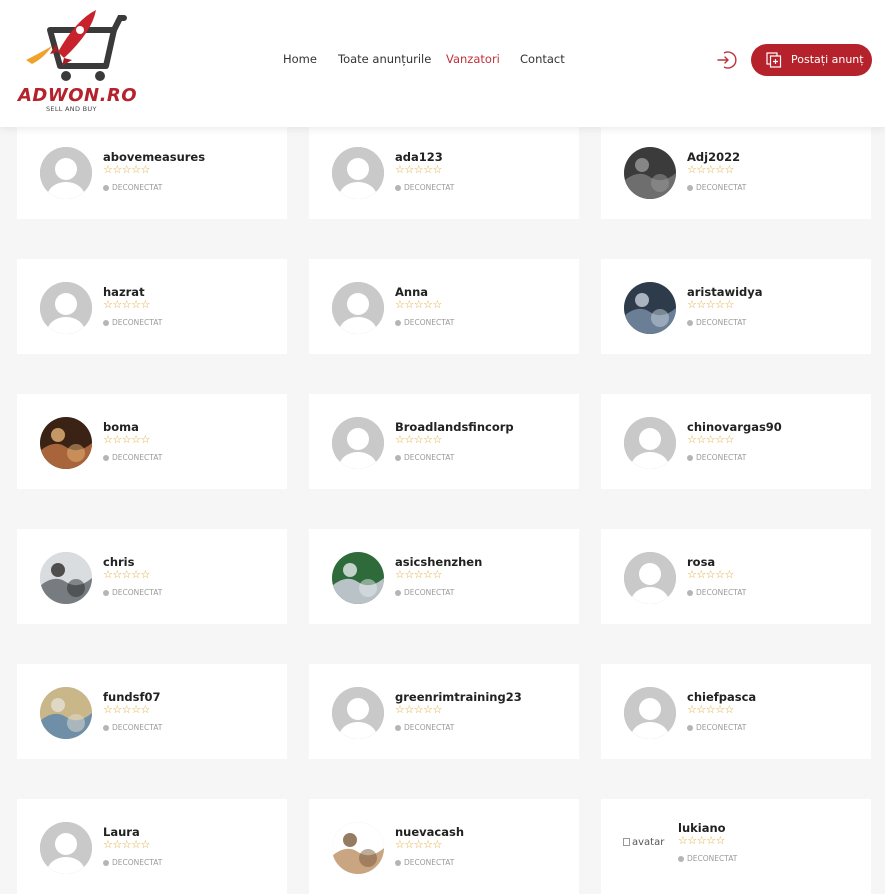 The image size is (885, 894). What do you see at coordinates (154, 157) in the screenshot?
I see `seller-username: abovemeasures` at bounding box center [154, 157].